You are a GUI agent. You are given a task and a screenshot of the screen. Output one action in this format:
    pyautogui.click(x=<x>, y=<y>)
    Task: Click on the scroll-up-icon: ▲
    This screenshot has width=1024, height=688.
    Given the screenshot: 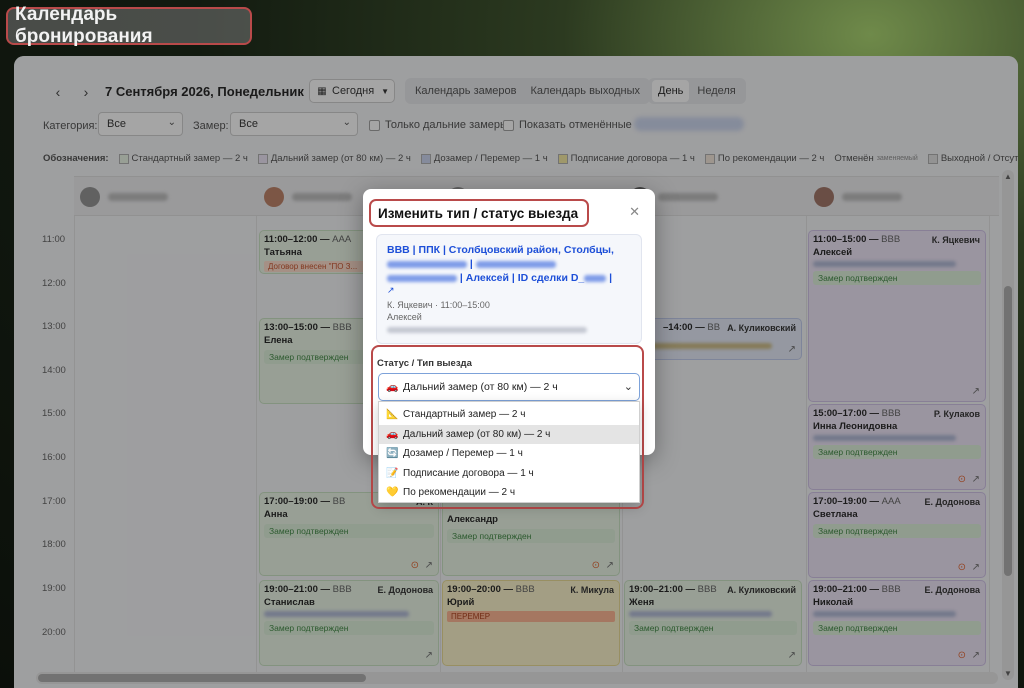 What is the action you would take?
    pyautogui.click(x=1008, y=176)
    